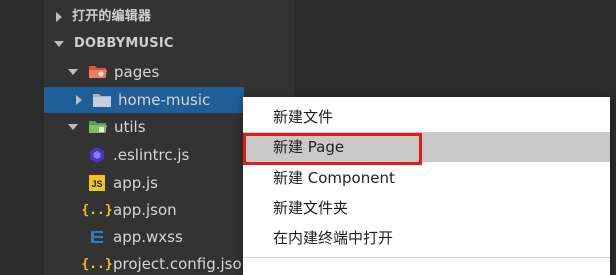 Image resolution: width=616 pixels, height=275 pixels. Describe the element at coordinates (151, 155) in the screenshot. I see `tree-item-label: .eslintrc.js` at that location.